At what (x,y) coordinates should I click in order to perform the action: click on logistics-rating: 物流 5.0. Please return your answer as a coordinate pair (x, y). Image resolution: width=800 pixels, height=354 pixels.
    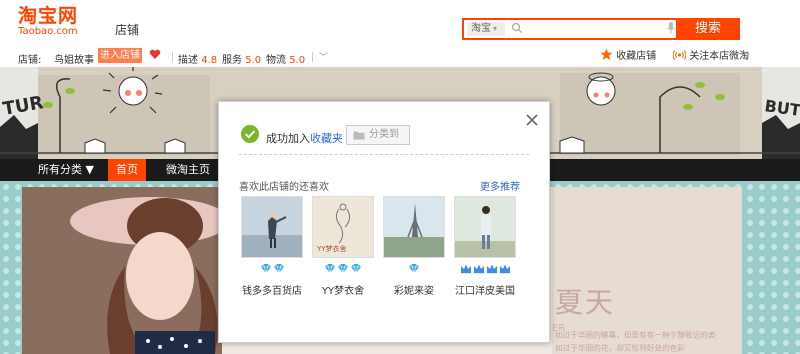
    Looking at the image, I should click on (285, 58).